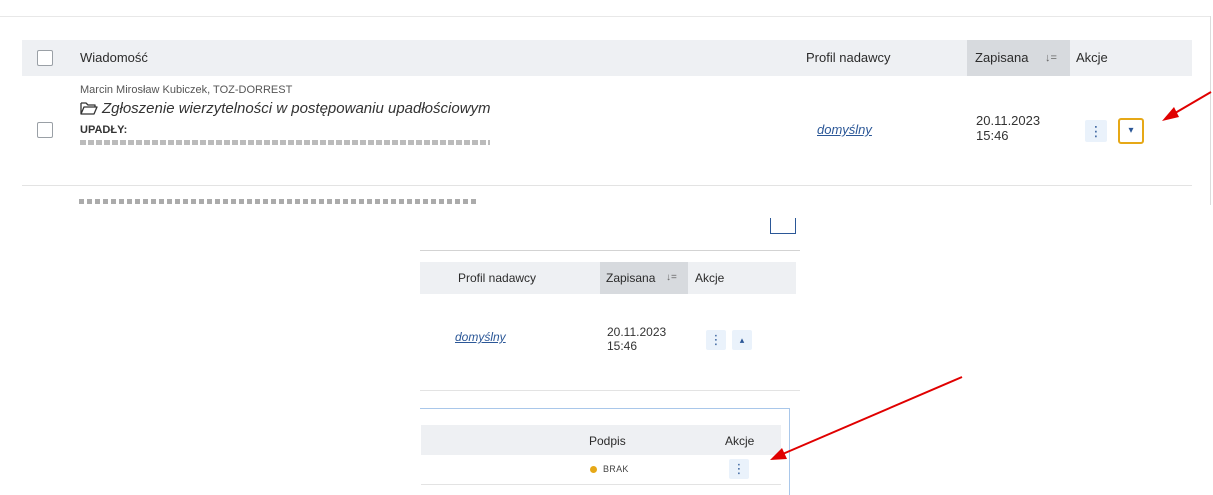  Describe the element at coordinates (45, 58) in the screenshot. I see `select-all-checkbox` at that location.